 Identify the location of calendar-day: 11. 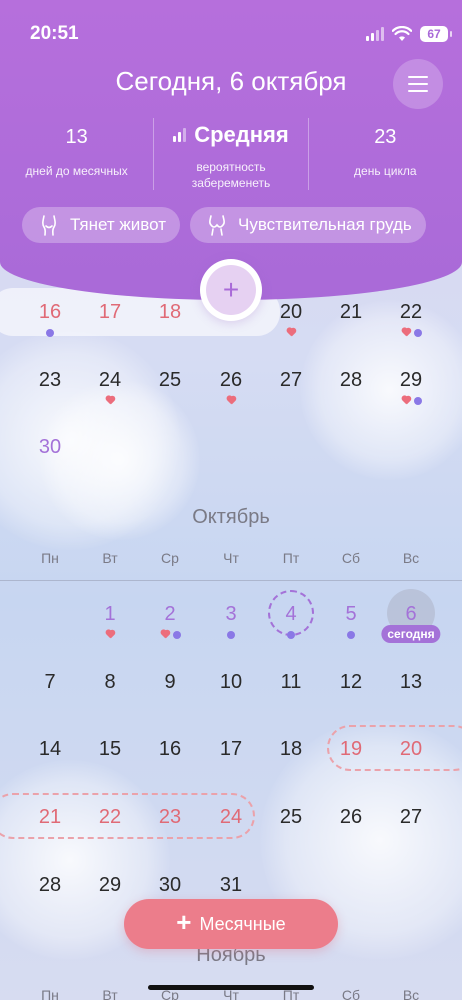
(291, 682).